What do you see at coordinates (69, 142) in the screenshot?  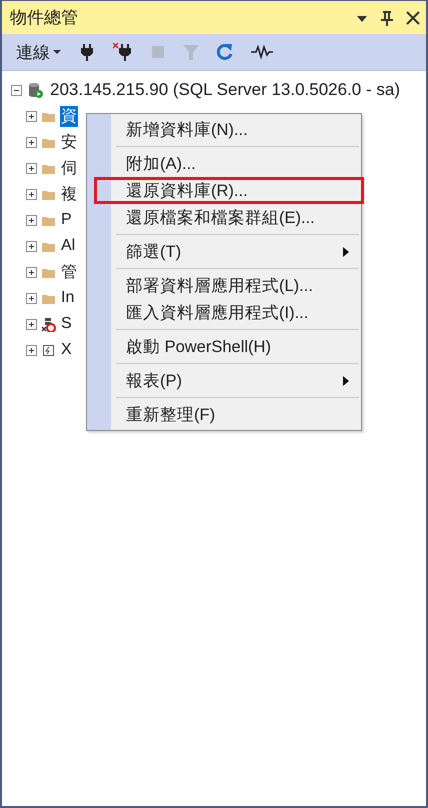 I see `tree-item: 安` at bounding box center [69, 142].